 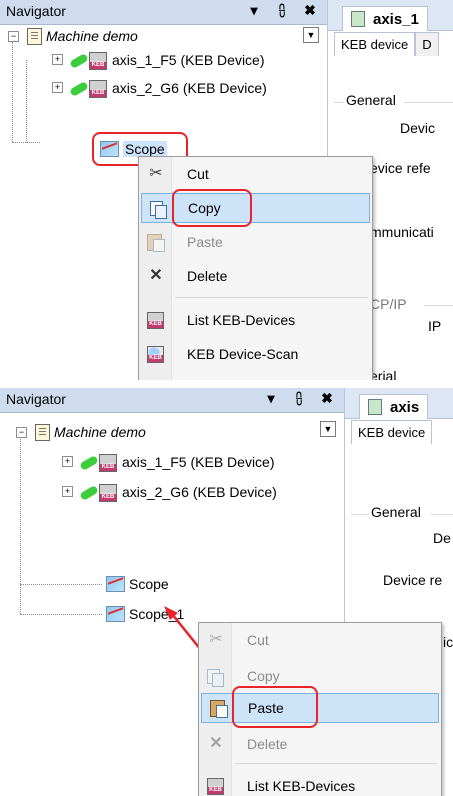 I want to click on keb-device-scan-icon, so click(x=155, y=354).